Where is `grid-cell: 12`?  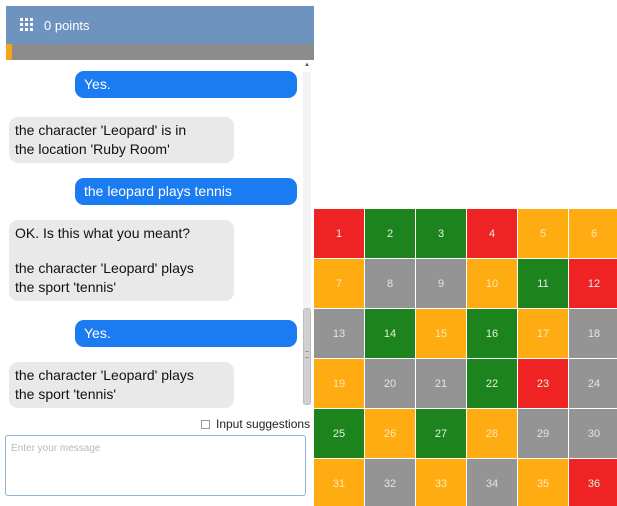 grid-cell: 12 is located at coordinates (593, 284).